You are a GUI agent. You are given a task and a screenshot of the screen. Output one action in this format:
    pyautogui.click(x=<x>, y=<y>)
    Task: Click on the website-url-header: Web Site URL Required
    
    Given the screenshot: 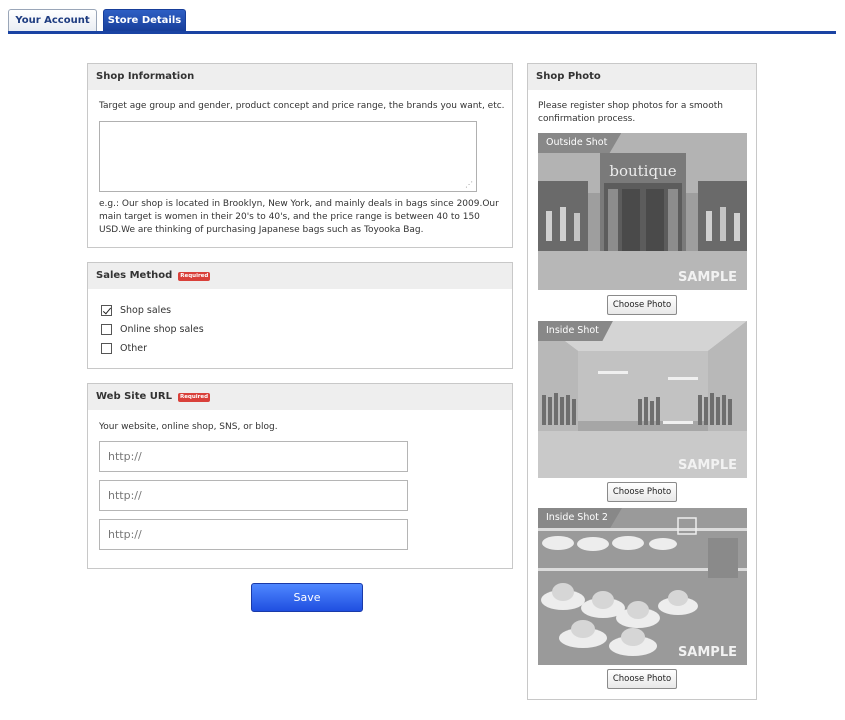 What is the action you would take?
    pyautogui.click(x=300, y=397)
    